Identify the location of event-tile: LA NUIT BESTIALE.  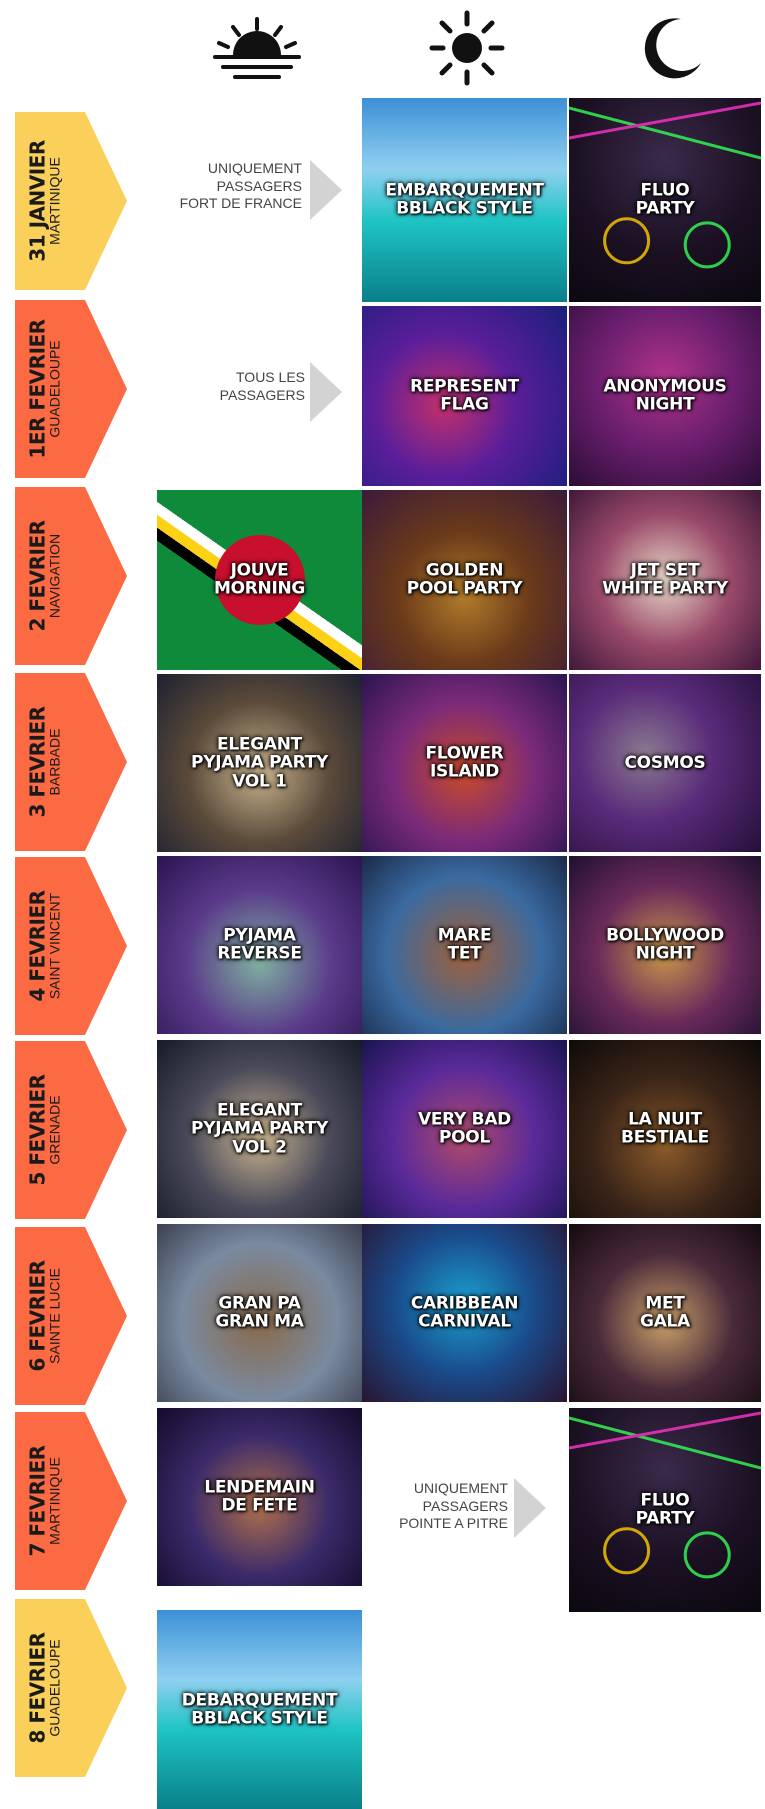
(665, 1129).